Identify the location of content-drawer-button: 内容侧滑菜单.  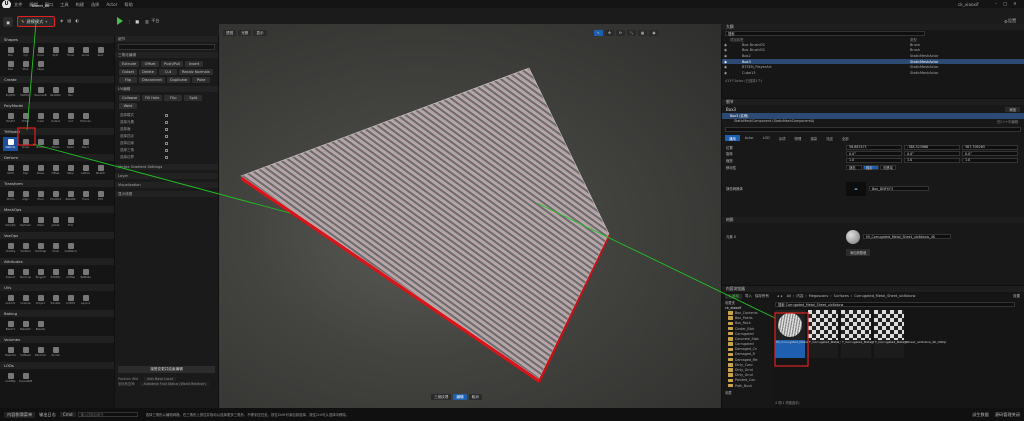
(20, 414).